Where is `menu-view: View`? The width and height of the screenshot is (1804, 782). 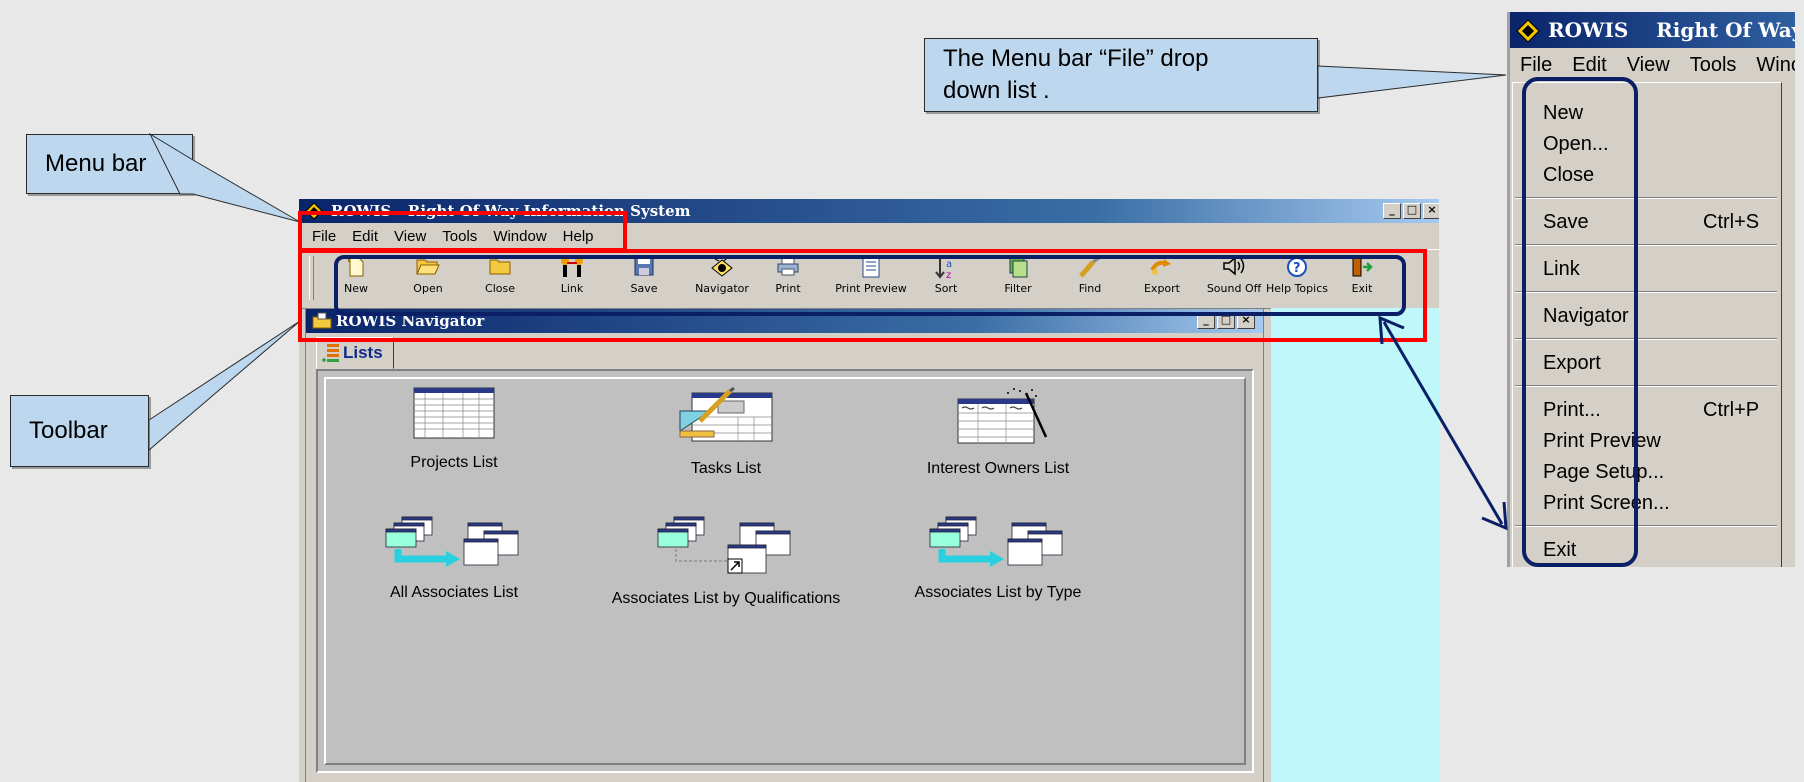 menu-view: View is located at coordinates (410, 236).